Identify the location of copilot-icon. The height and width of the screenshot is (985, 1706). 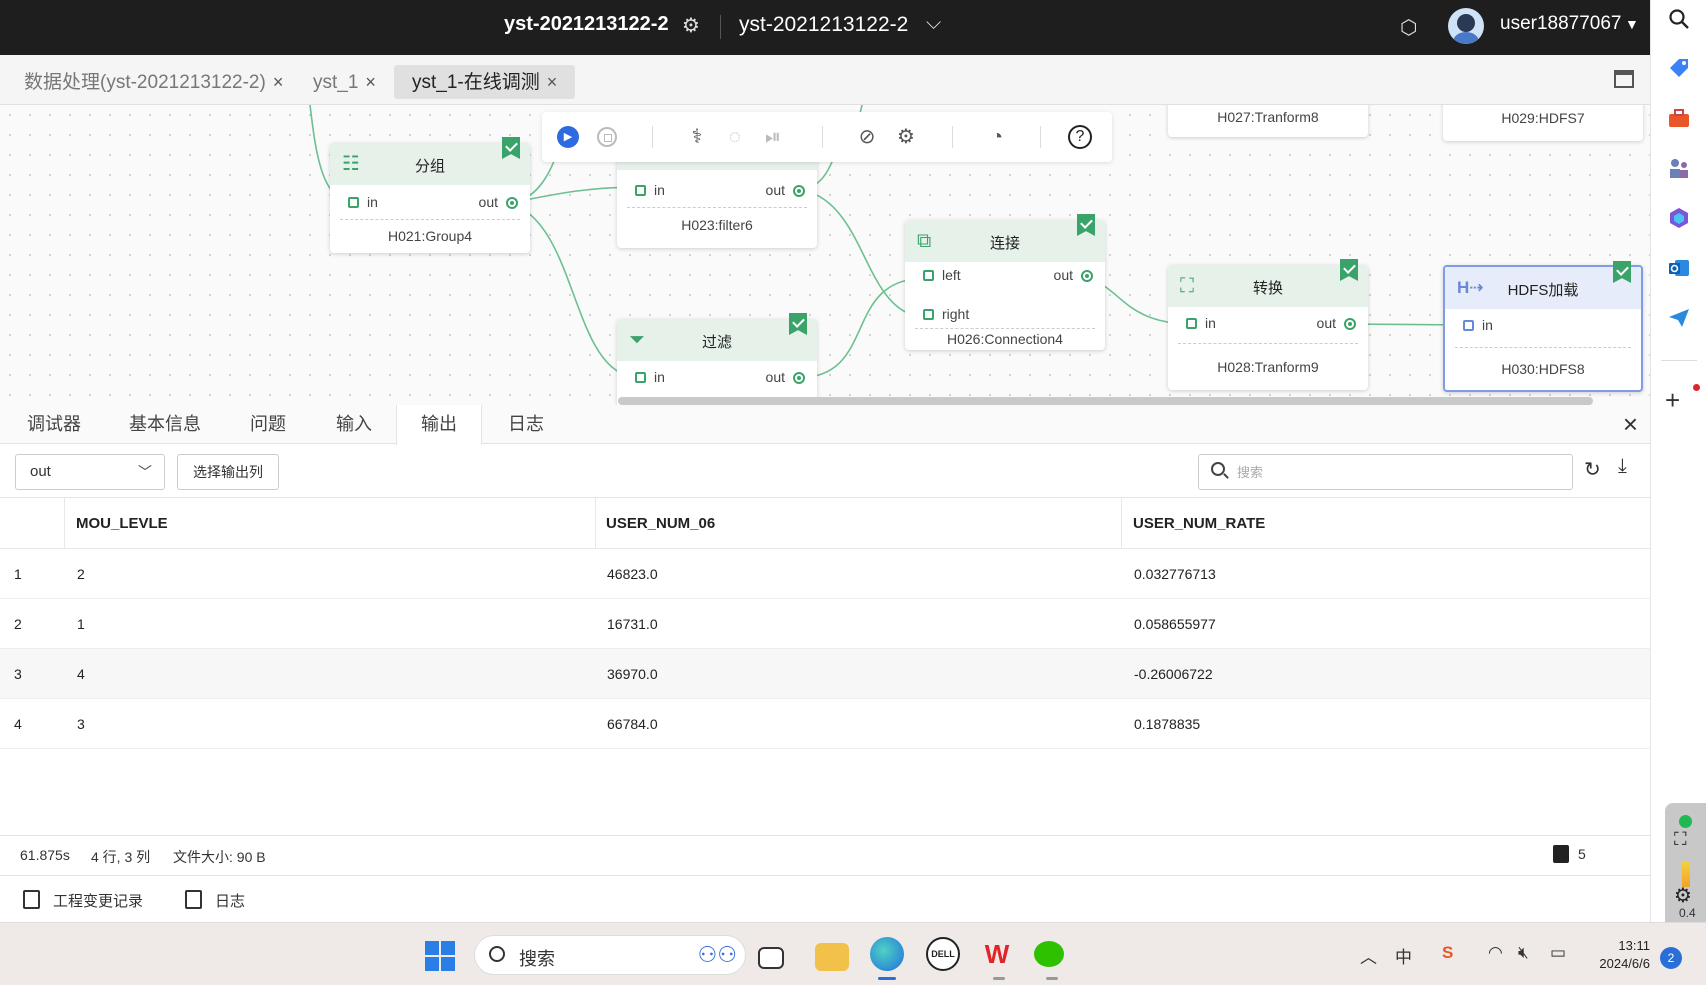
(1679, 220).